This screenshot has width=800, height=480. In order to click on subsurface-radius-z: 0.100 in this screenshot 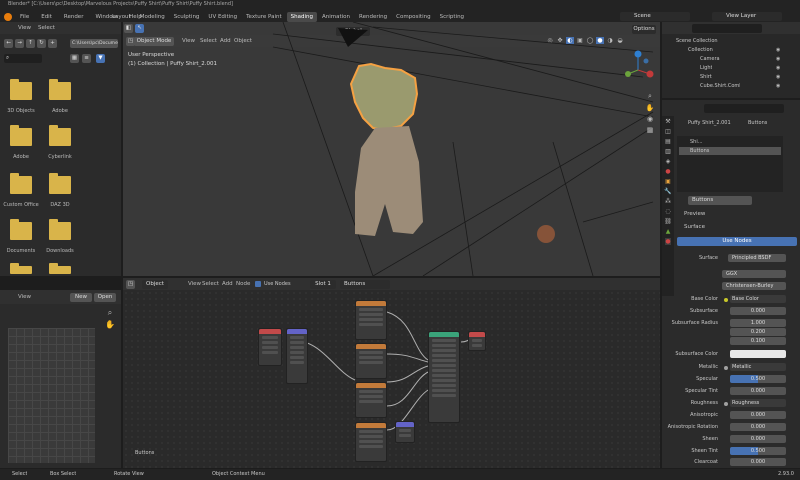, I will do `click(758, 341)`.